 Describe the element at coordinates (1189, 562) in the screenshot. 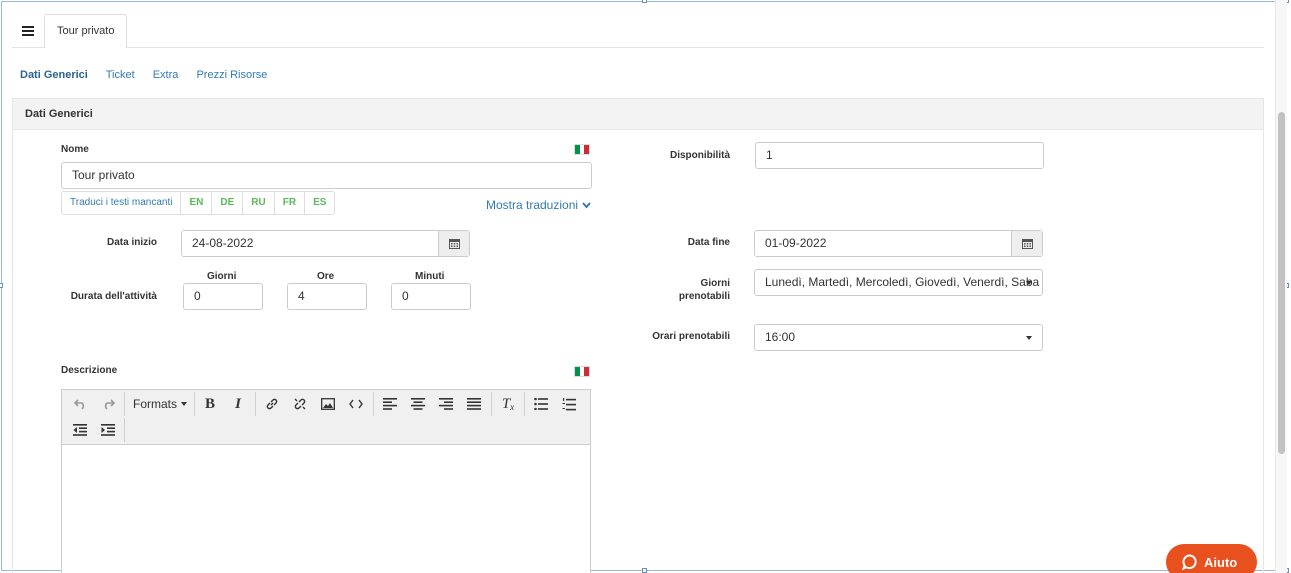

I see `chat-bubble-icon` at that location.